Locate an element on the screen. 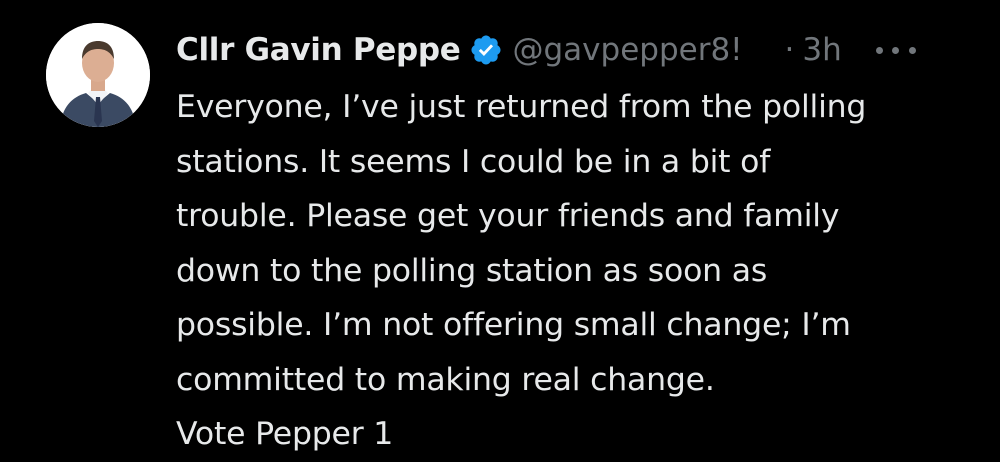  timestamp: 3h is located at coordinates (821, 50).